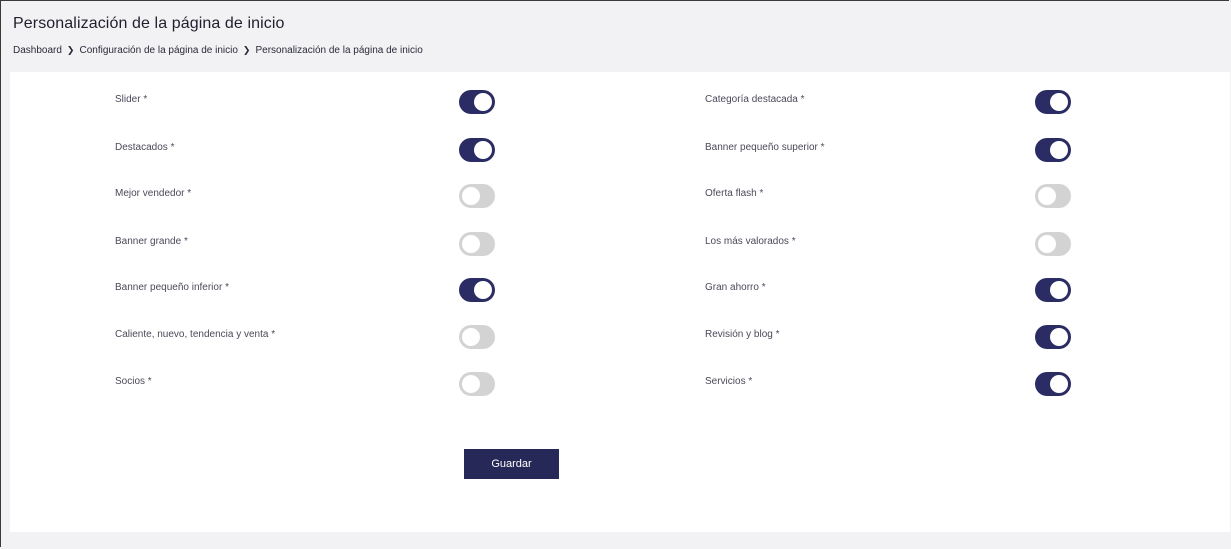 The width and height of the screenshot is (1231, 549). Describe the element at coordinates (511, 464) in the screenshot. I see `save-button: Guardar` at that location.